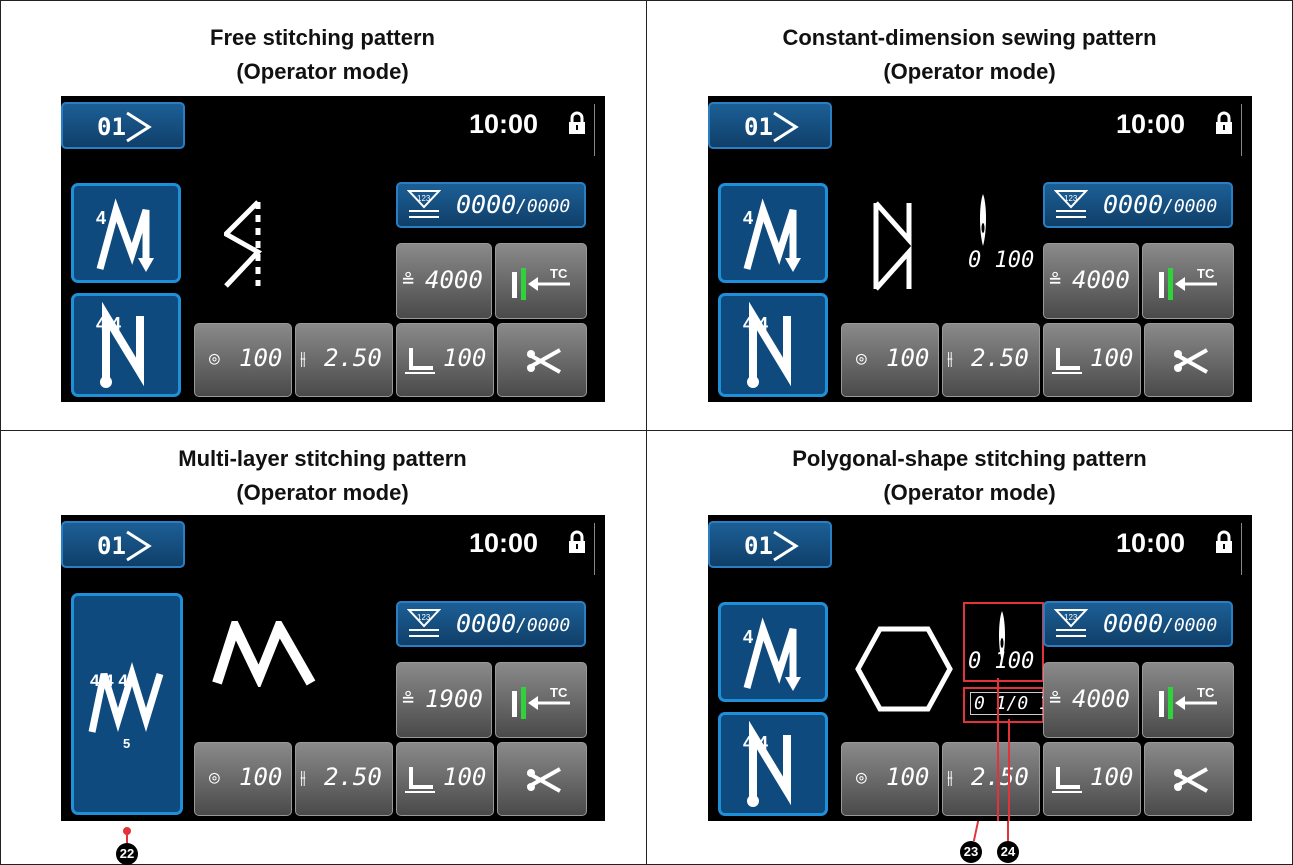 The width and height of the screenshot is (1293, 865). I want to click on hexagon-pattern-icon, so click(904, 669).